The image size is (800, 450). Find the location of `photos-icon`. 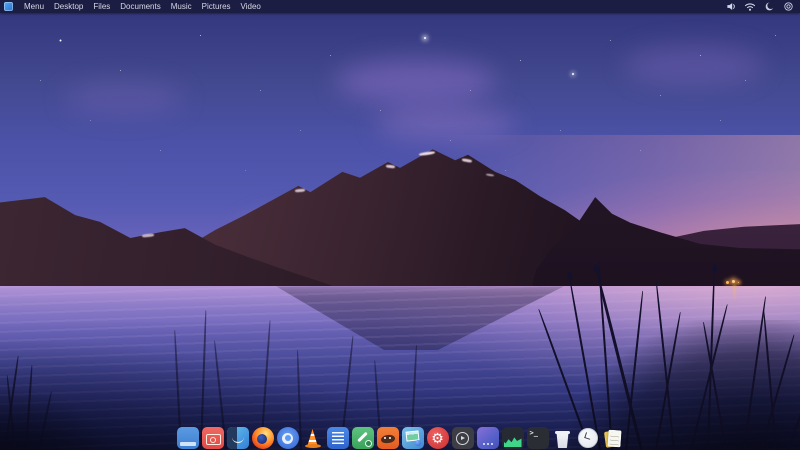

photos-icon is located at coordinates (412, 438).